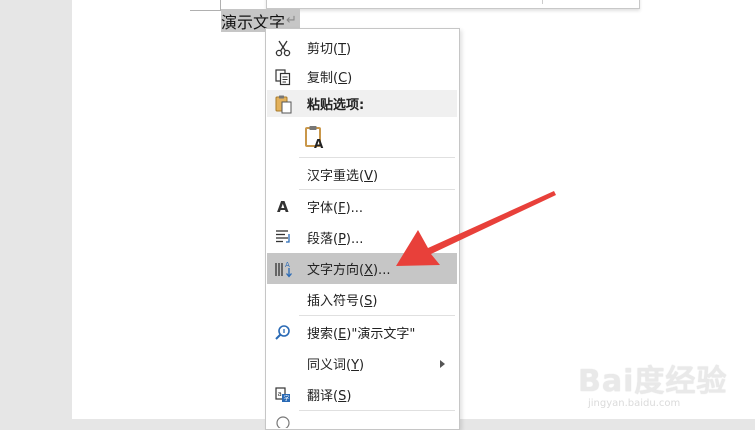 The image size is (755, 430). I want to click on baidu-jingyan-watermark: Bai度经验 jingyan.baidu.com, so click(663, 383).